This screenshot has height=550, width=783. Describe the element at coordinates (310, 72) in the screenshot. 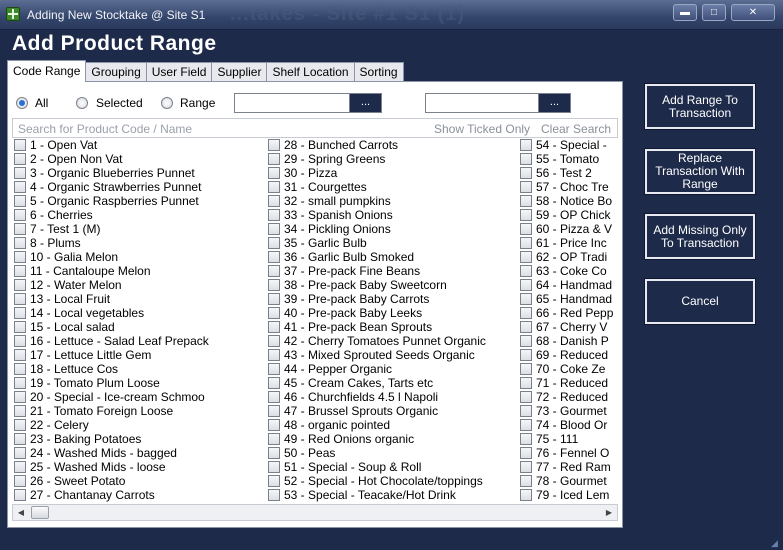

I see `tab-shelf-location: Shelf Location` at that location.